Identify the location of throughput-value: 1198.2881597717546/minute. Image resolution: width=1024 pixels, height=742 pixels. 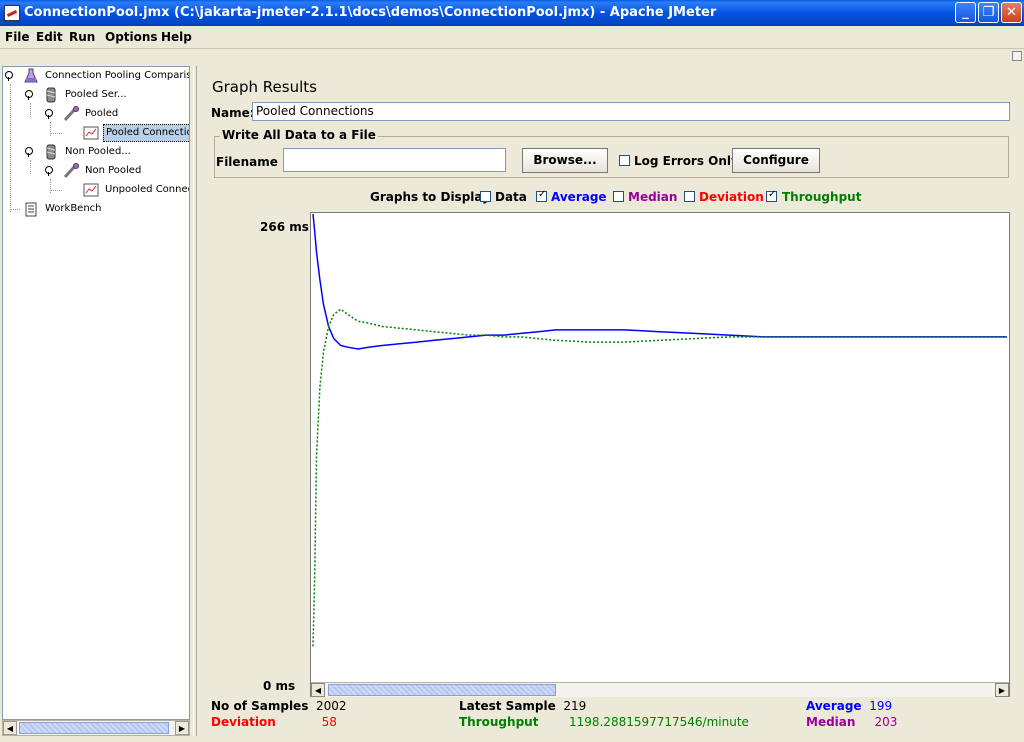
(658, 722).